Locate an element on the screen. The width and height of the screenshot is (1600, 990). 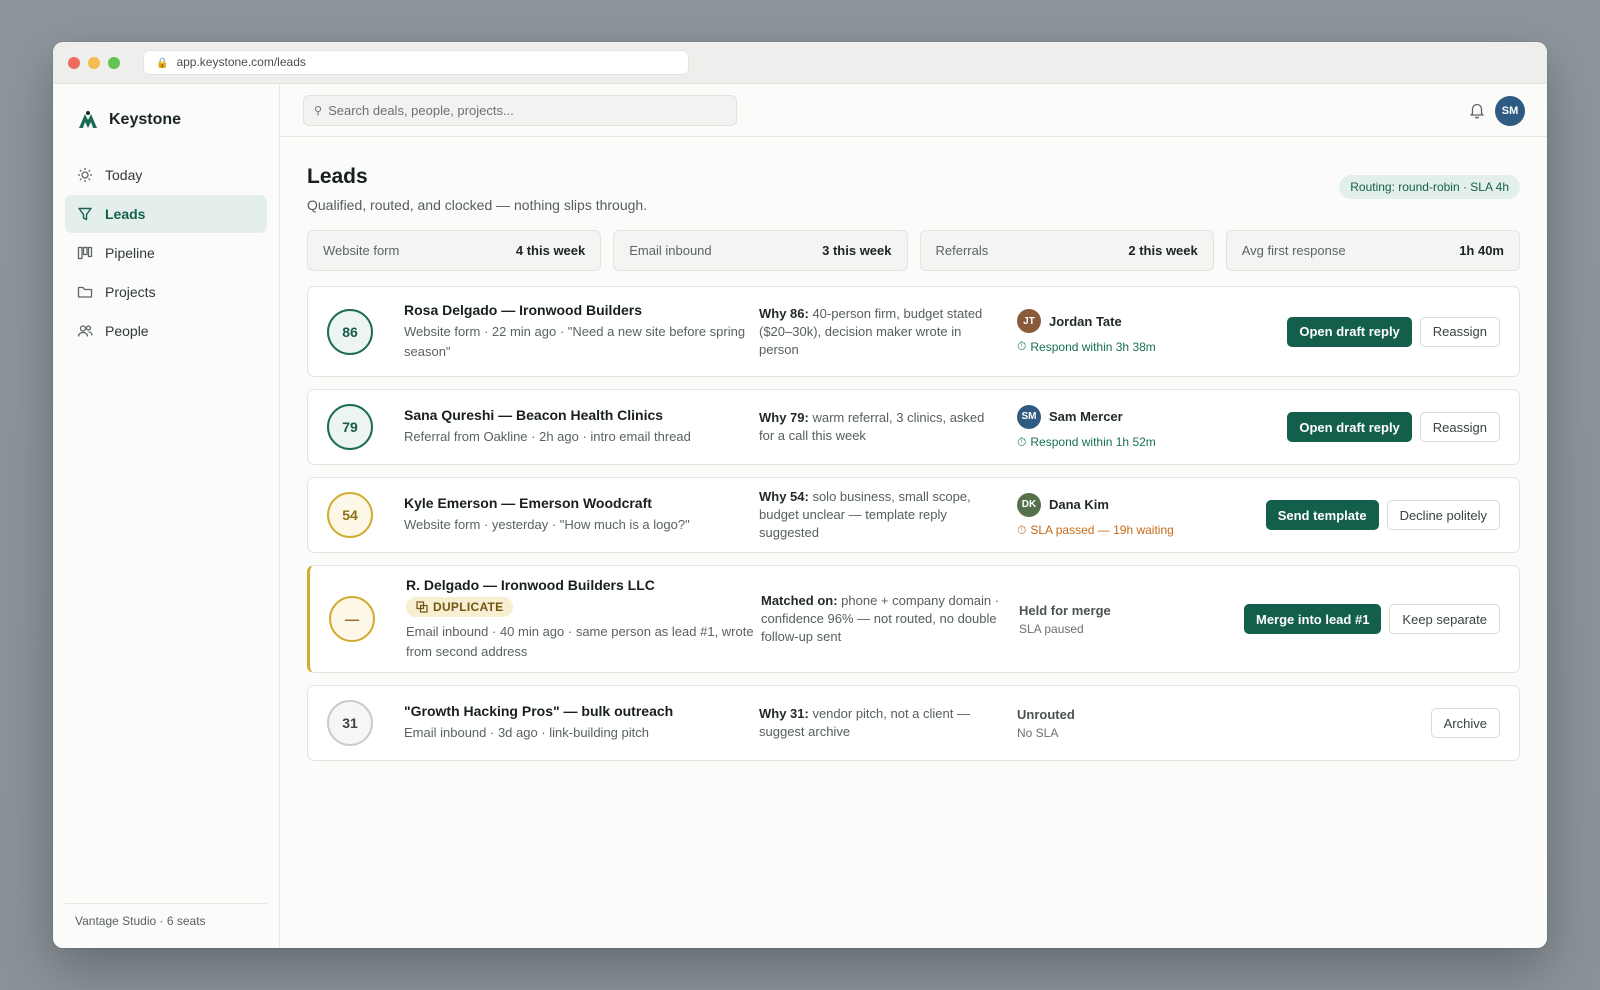
sidebar-item-label: Today is located at coordinates (124, 175).